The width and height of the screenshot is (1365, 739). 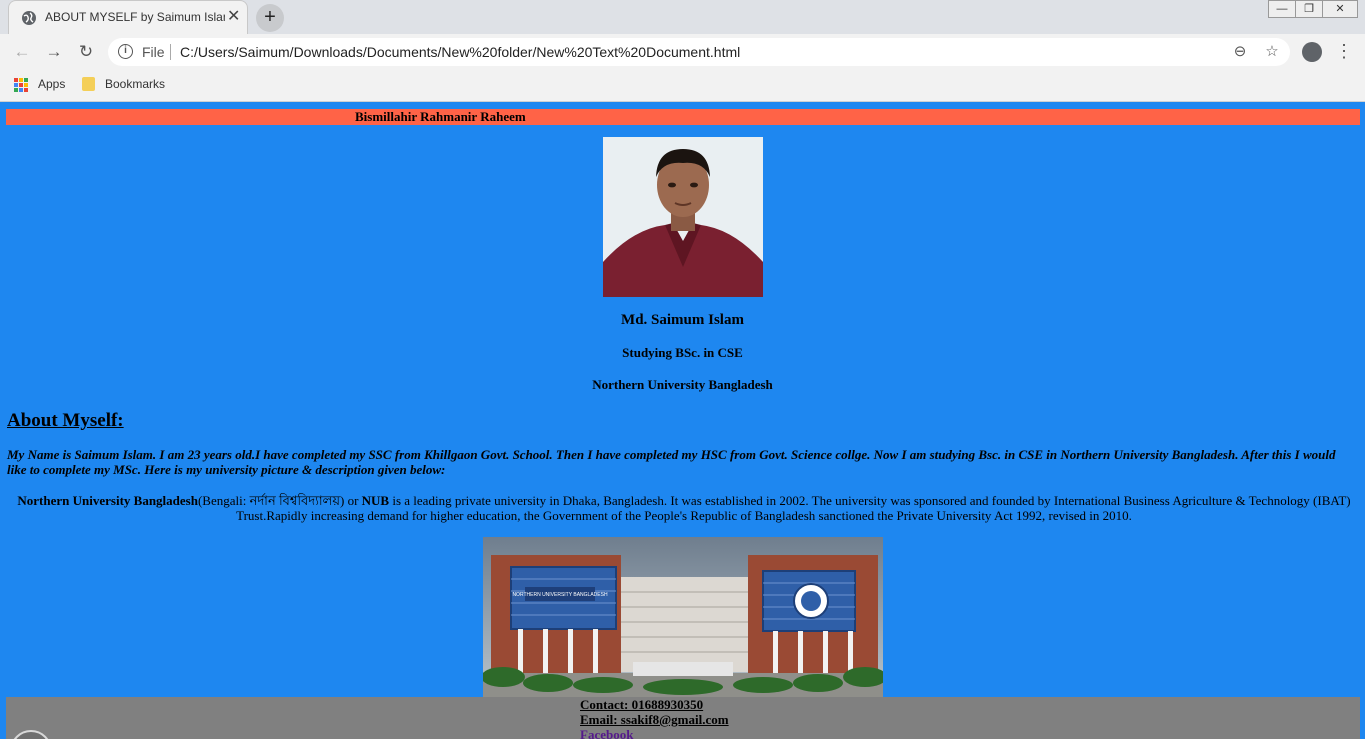 What do you see at coordinates (1344, 51) in the screenshot?
I see `menu-dots-icon: ⋮` at bounding box center [1344, 51].